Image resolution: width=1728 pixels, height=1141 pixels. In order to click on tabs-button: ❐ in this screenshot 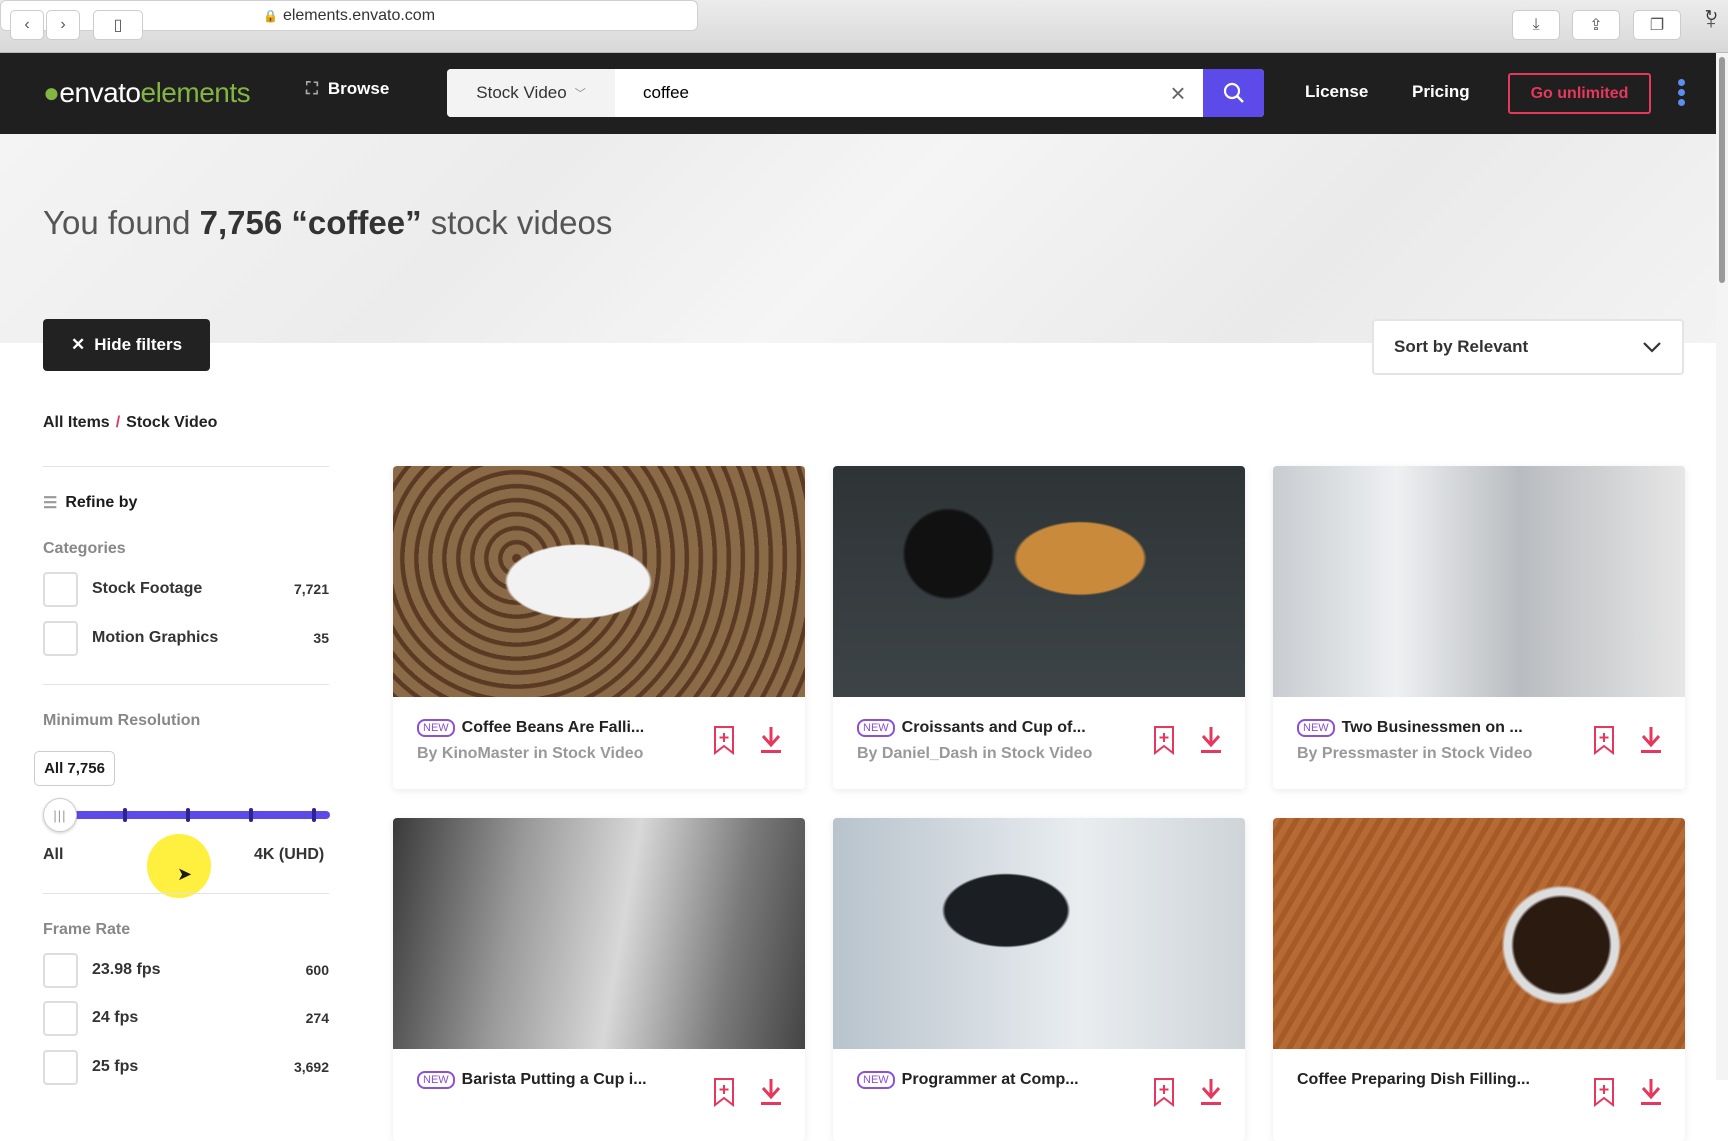, I will do `click(1657, 25)`.